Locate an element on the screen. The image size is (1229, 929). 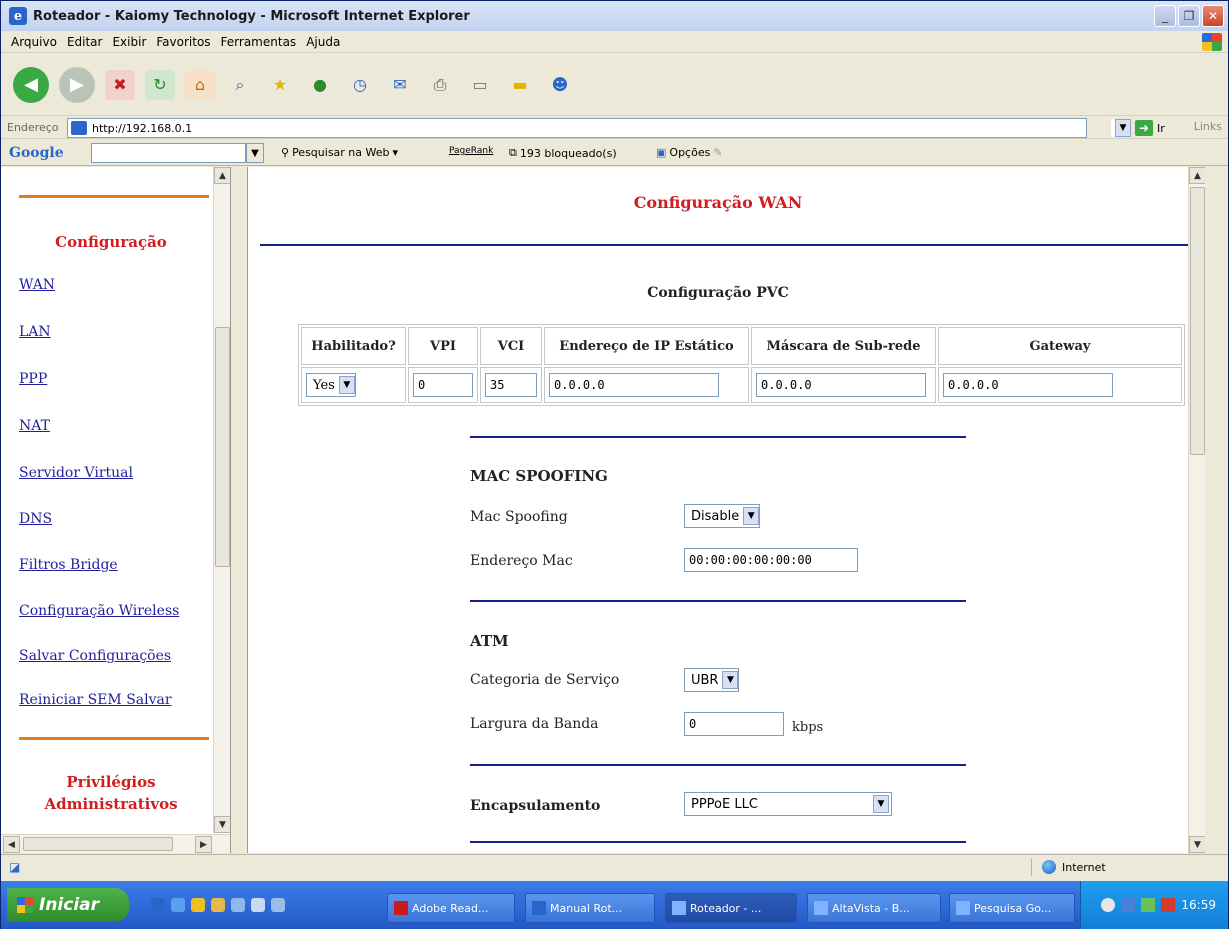
popup-blocker-button: ⧉ 193 bloqueado(s) is located at coordinates (563, 153).